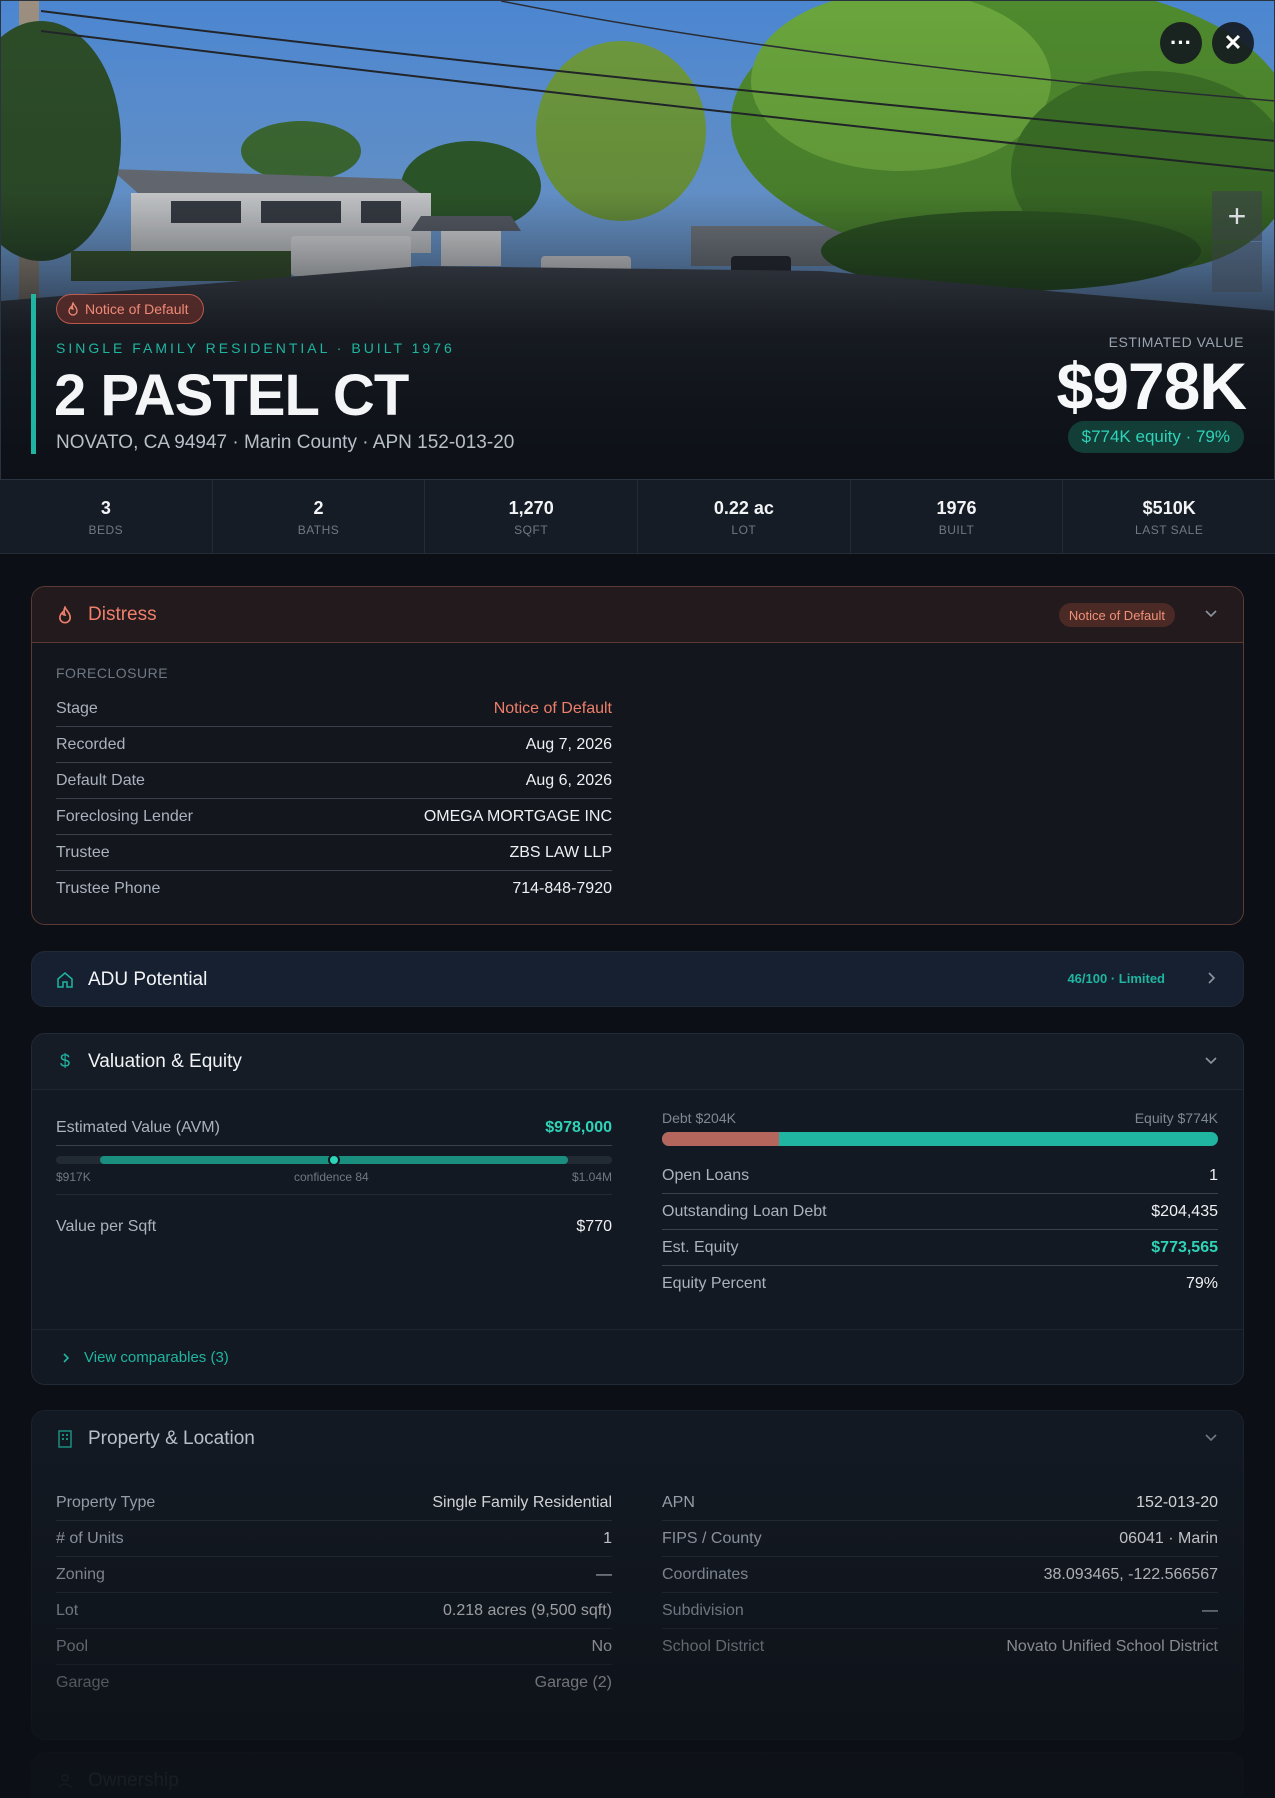 This screenshot has height=1798, width=1275. What do you see at coordinates (637, 1356) in the screenshot?
I see `view-comparables-link: View comparables (3)` at bounding box center [637, 1356].